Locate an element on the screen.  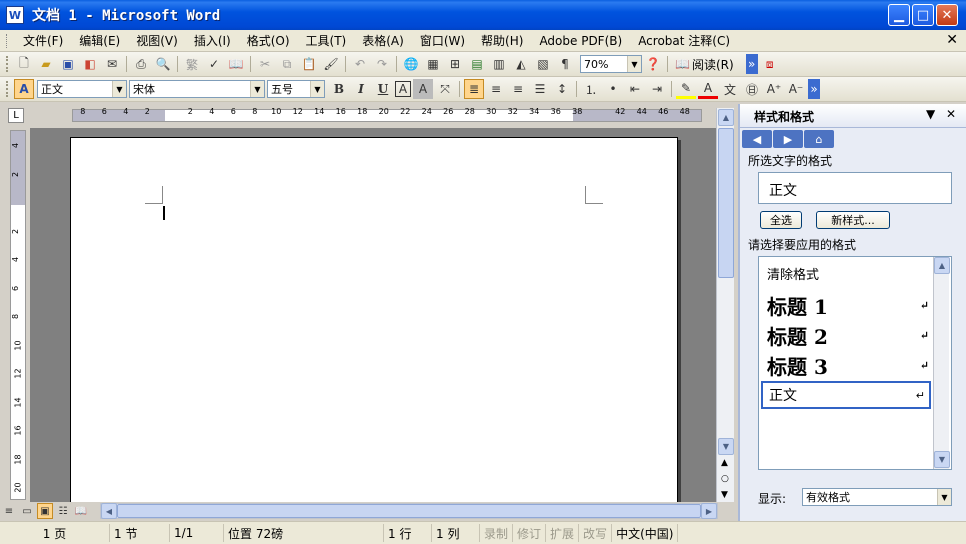
character-shading-icon: A is located at coordinates (423, 89).